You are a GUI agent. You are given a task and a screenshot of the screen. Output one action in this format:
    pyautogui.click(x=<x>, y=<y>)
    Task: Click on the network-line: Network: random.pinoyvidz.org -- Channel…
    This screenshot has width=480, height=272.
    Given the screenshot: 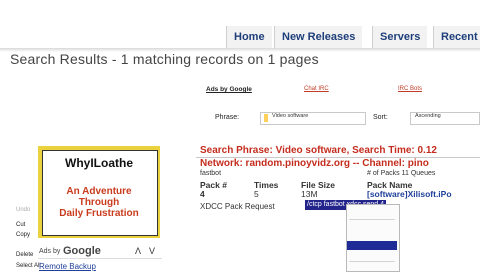 What is the action you would take?
    pyautogui.click(x=314, y=163)
    